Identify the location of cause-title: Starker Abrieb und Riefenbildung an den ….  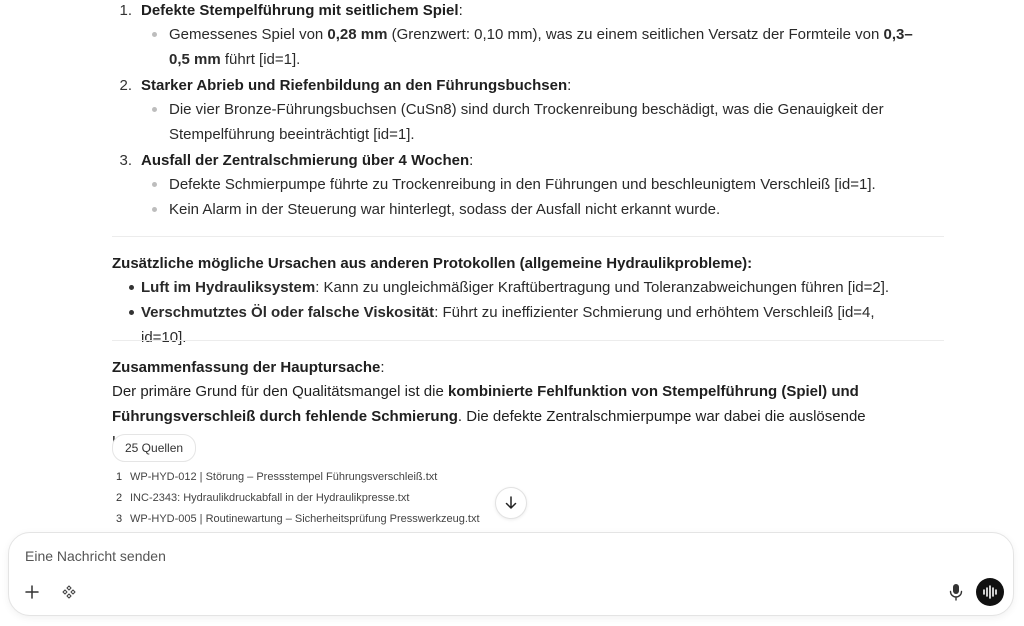
(356, 85).